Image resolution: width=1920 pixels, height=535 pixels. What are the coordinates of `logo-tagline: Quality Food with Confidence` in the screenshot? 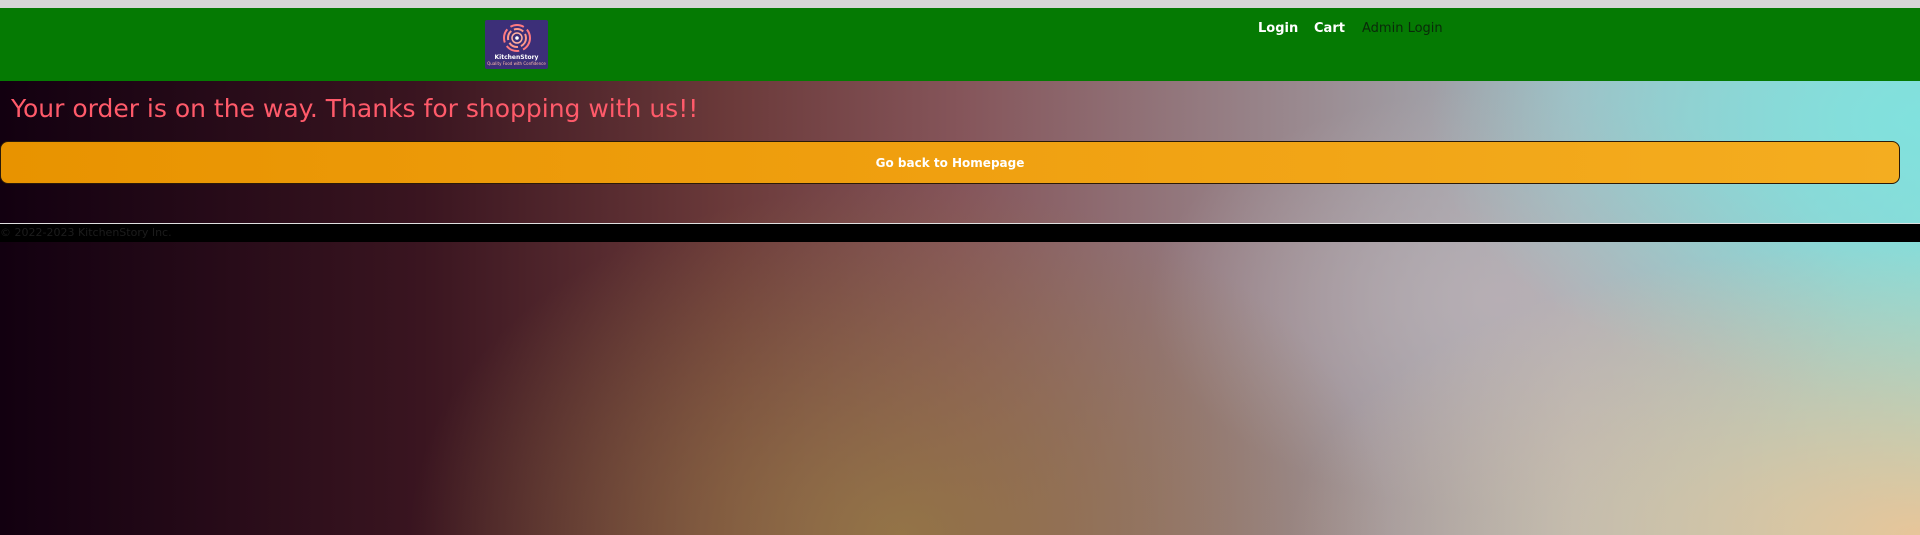 It's located at (516, 63).